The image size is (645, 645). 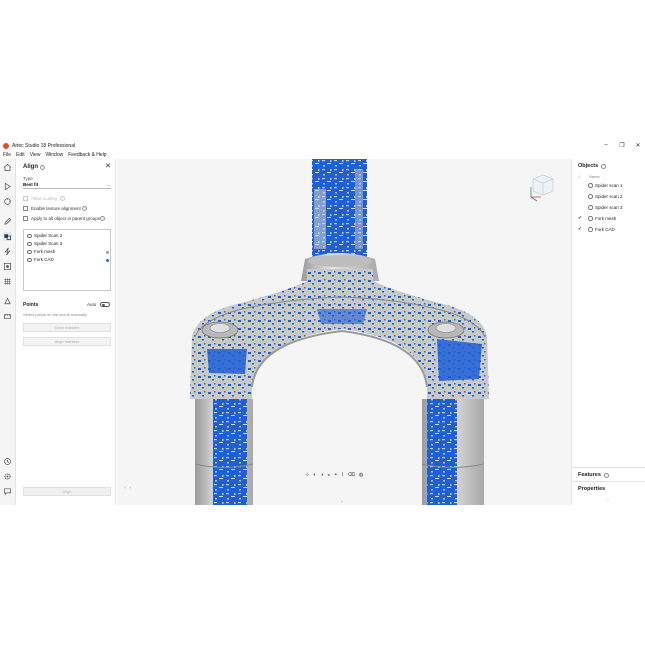 What do you see at coordinates (7, 167) in the screenshot?
I see `home-icon` at bounding box center [7, 167].